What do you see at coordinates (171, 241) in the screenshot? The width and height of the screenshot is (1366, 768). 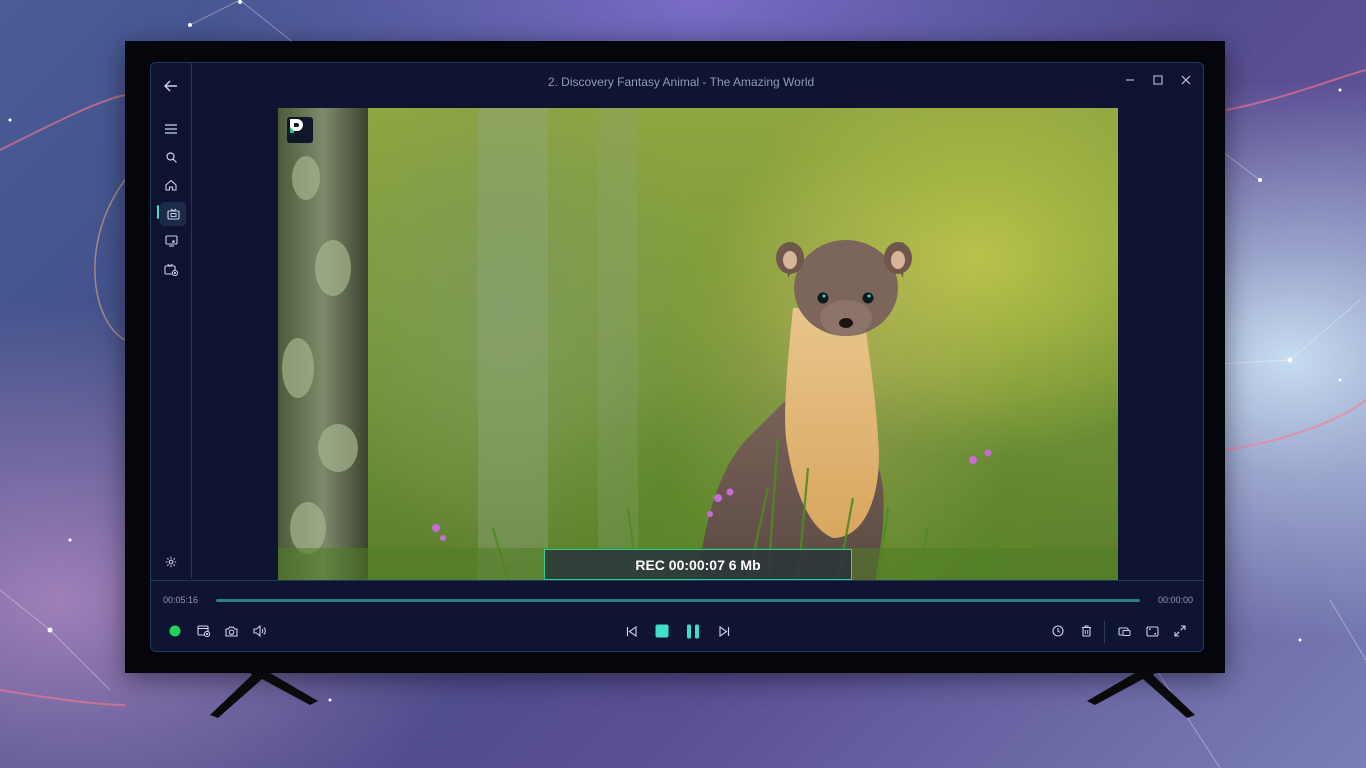 I see `star-screen-icon` at bounding box center [171, 241].